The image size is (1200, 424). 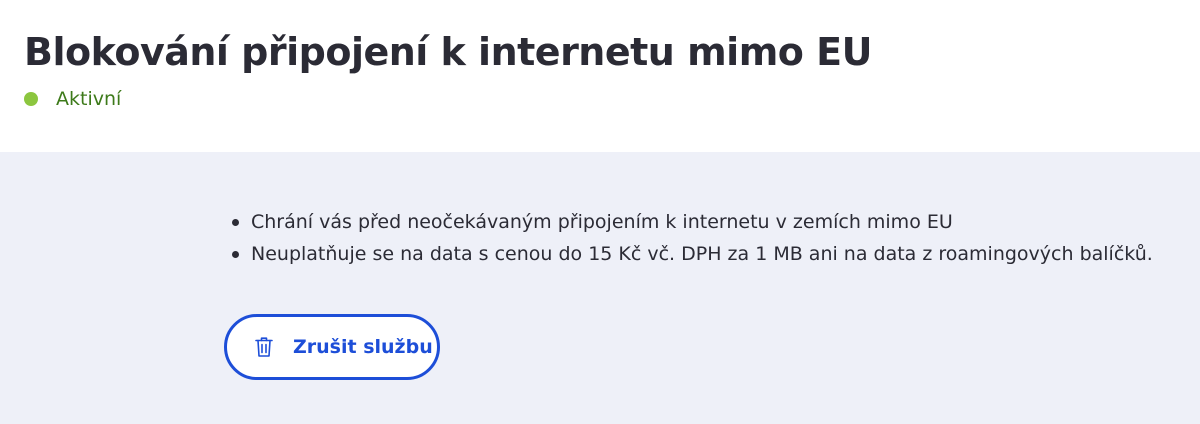 I want to click on cancel-service-button: Zrušit službu, so click(x=332, y=347).